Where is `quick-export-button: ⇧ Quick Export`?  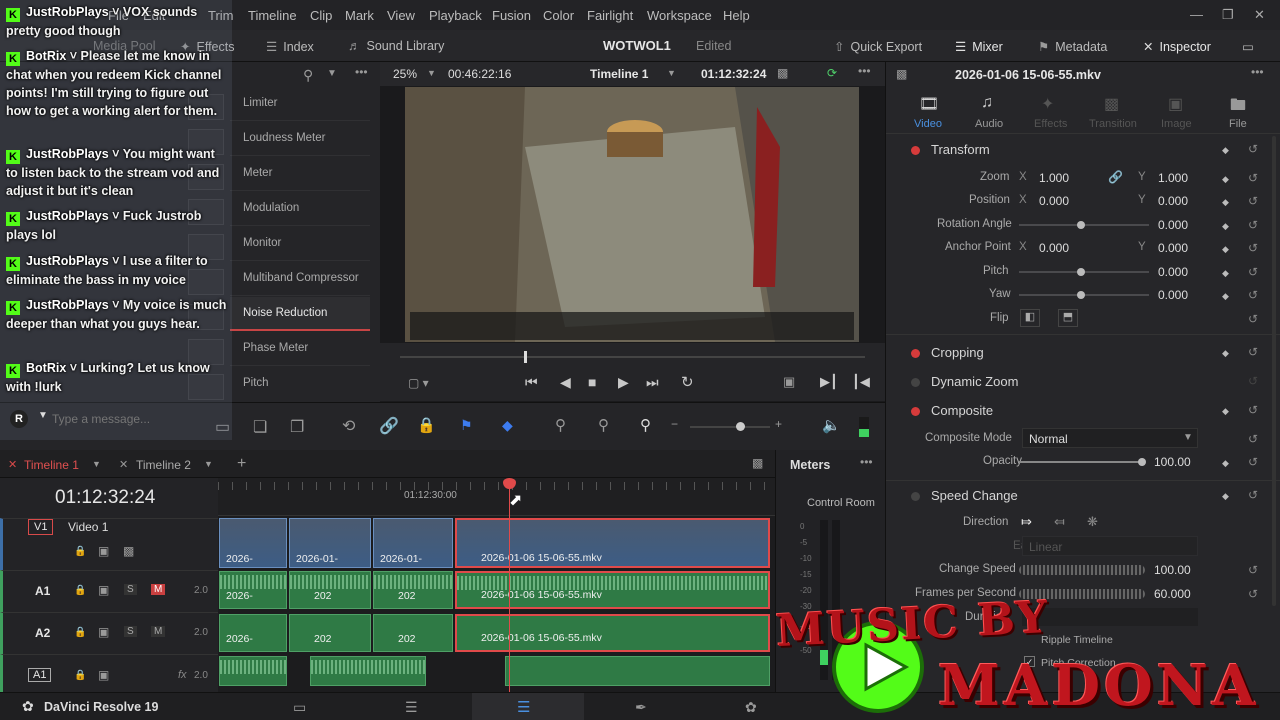 quick-export-button: ⇧ Quick Export is located at coordinates (878, 46).